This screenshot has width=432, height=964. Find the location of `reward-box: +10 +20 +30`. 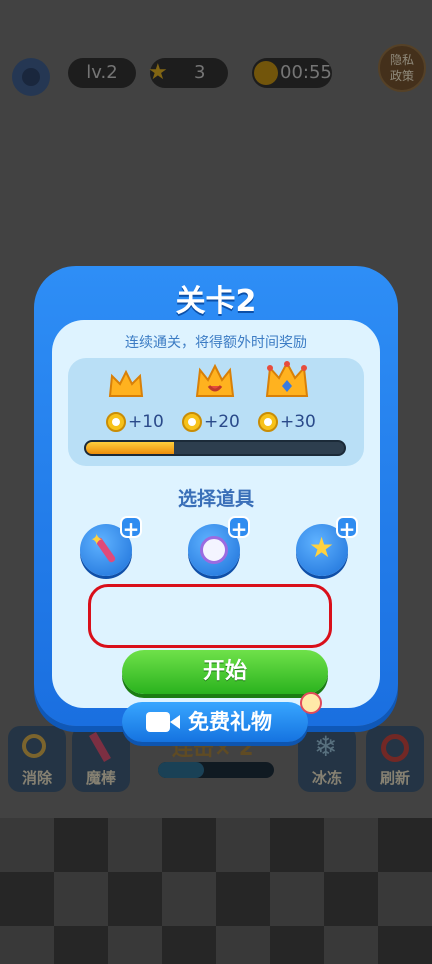

reward-box: +10 +20 +30 is located at coordinates (216, 412).